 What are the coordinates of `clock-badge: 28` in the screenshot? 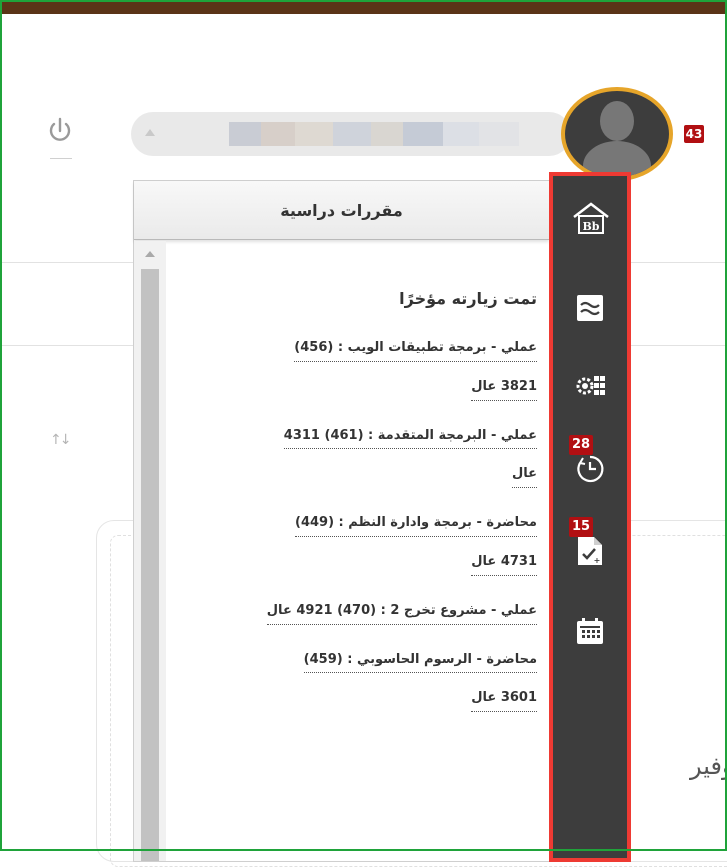 It's located at (581, 445).